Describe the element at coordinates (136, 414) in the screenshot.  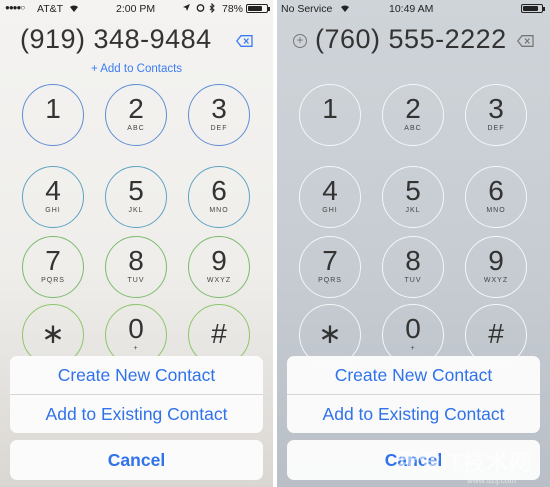
I see `add-to-existing-contact-button: Add to Existing Contact` at that location.